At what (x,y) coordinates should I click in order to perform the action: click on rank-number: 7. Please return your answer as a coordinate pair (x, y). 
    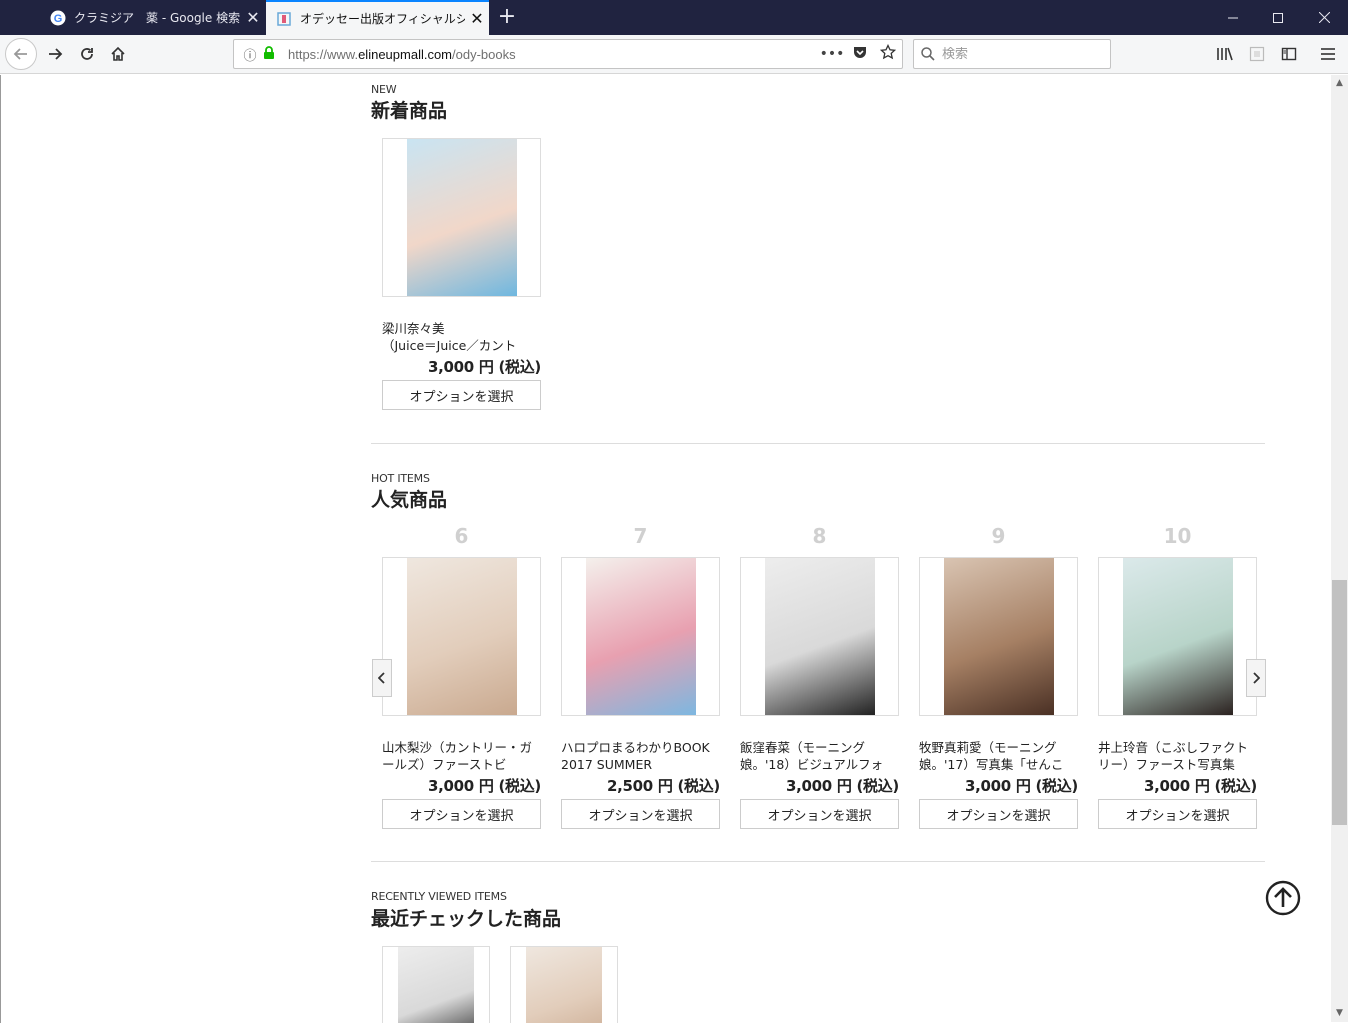
    Looking at the image, I should click on (640, 536).